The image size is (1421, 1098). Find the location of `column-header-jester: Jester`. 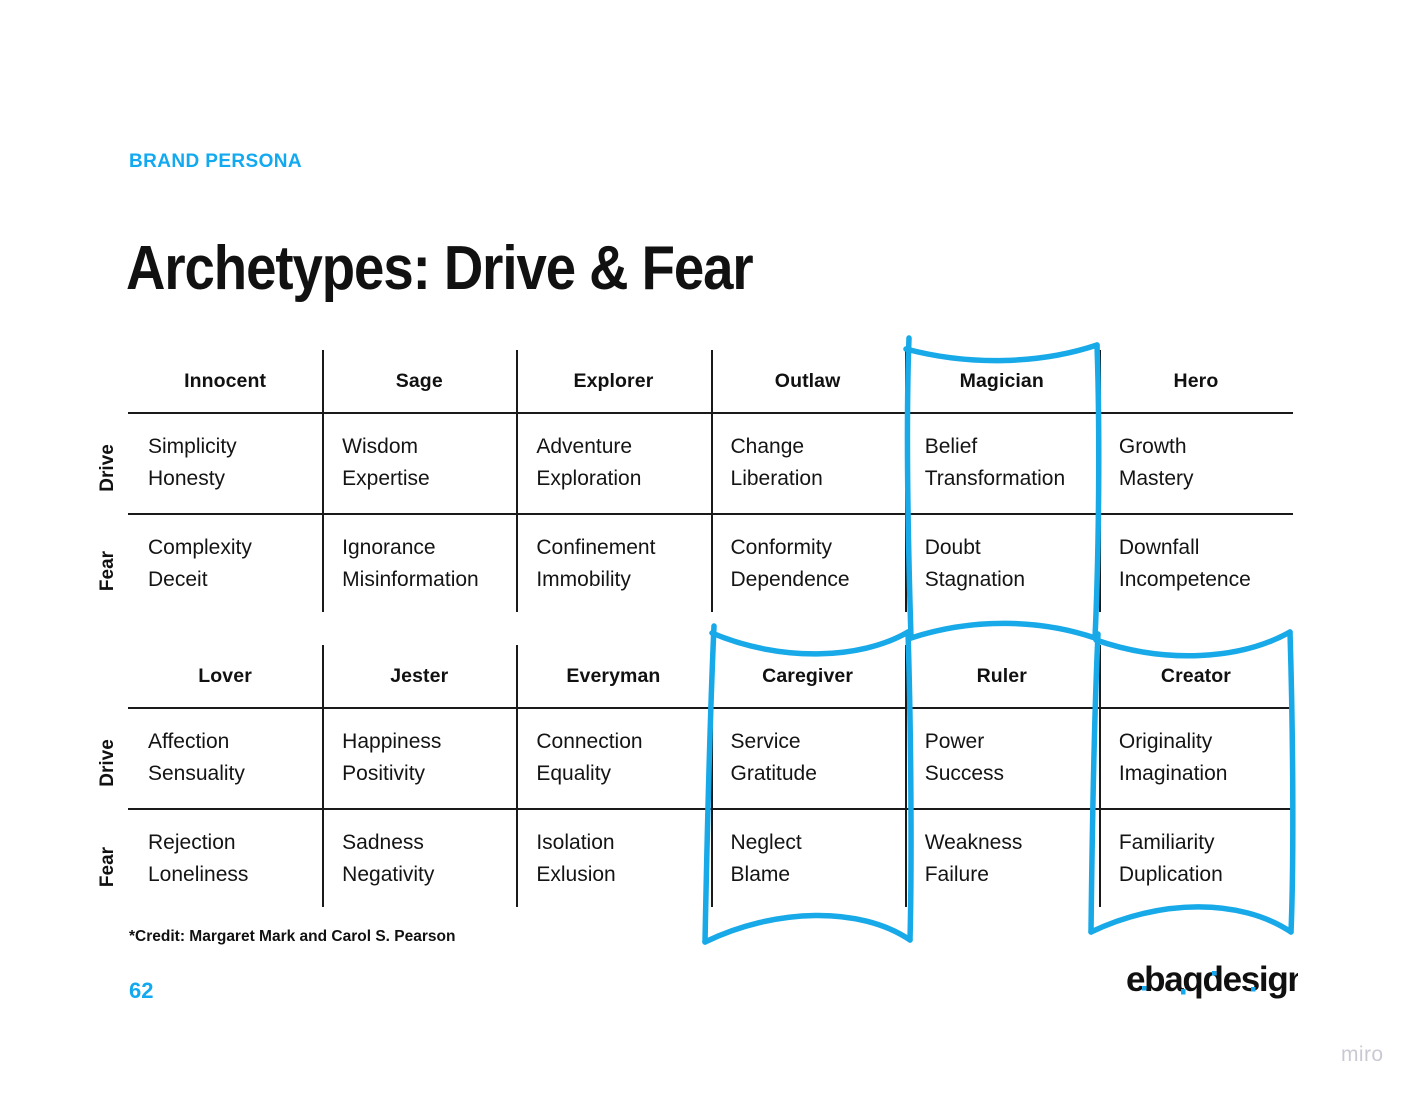

column-header-jester: Jester is located at coordinates (419, 676).